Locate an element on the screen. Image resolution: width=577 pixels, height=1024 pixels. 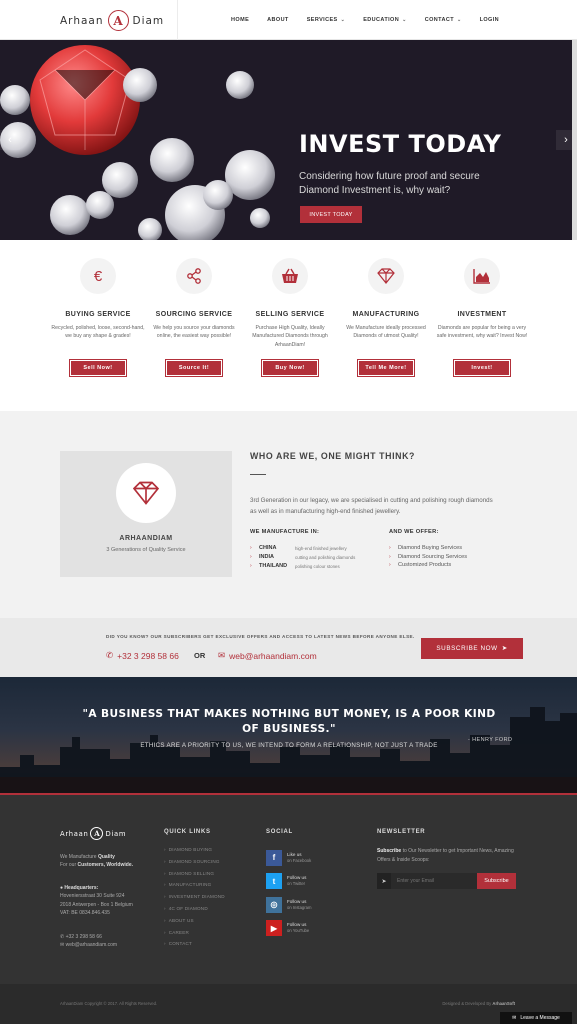
leave-message-button: ✉ Leave a Message is located at coordinates (536, 1018).